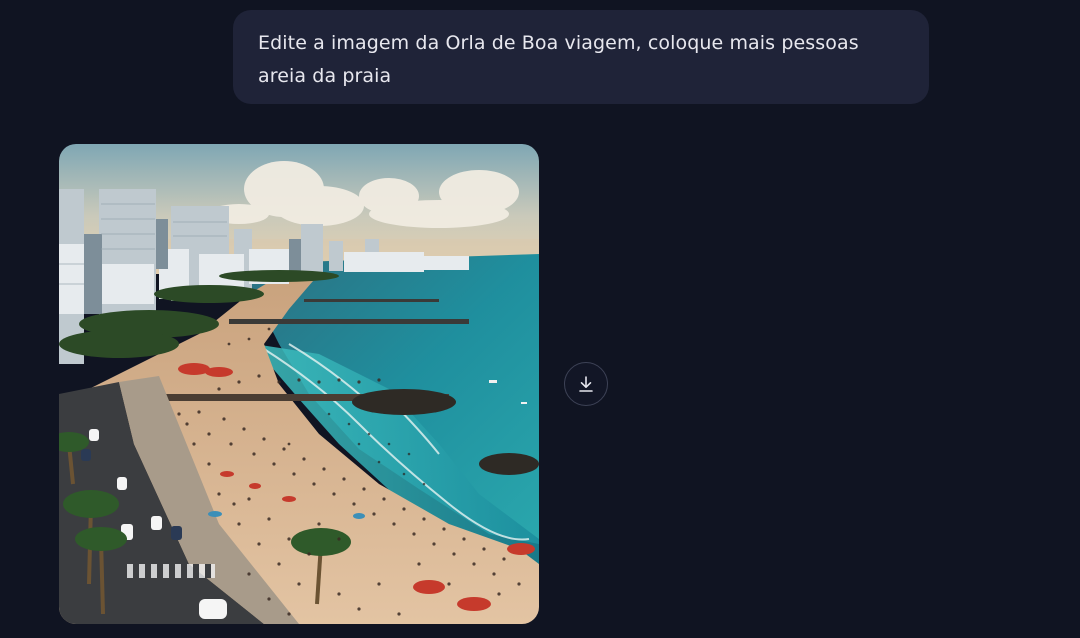 The width and height of the screenshot is (1080, 638). I want to click on download-icon, so click(586, 384).